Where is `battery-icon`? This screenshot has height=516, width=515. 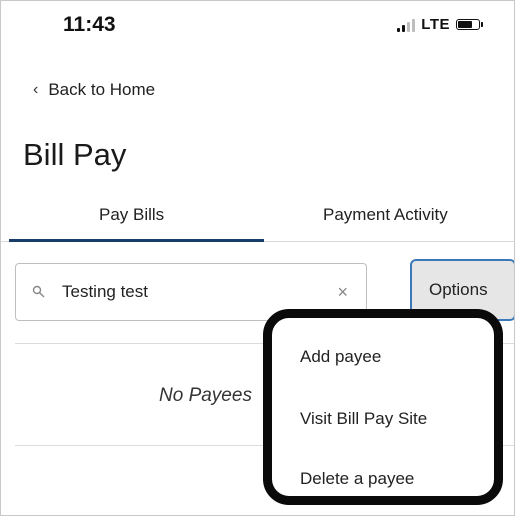
battery-icon is located at coordinates (469, 24).